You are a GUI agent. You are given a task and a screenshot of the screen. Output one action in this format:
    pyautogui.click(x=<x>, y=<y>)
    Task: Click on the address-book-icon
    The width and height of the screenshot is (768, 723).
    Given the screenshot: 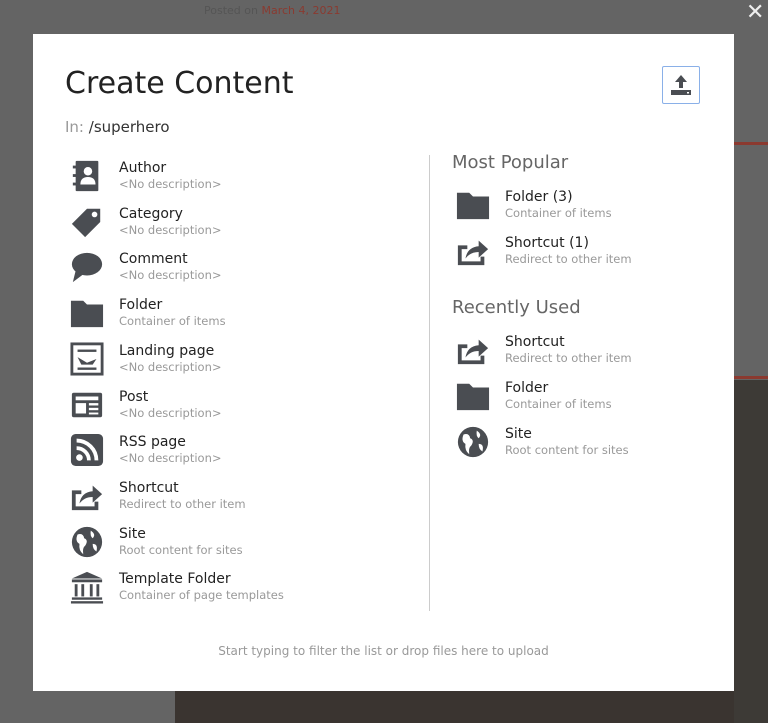 What is the action you would take?
    pyautogui.click(x=87, y=176)
    